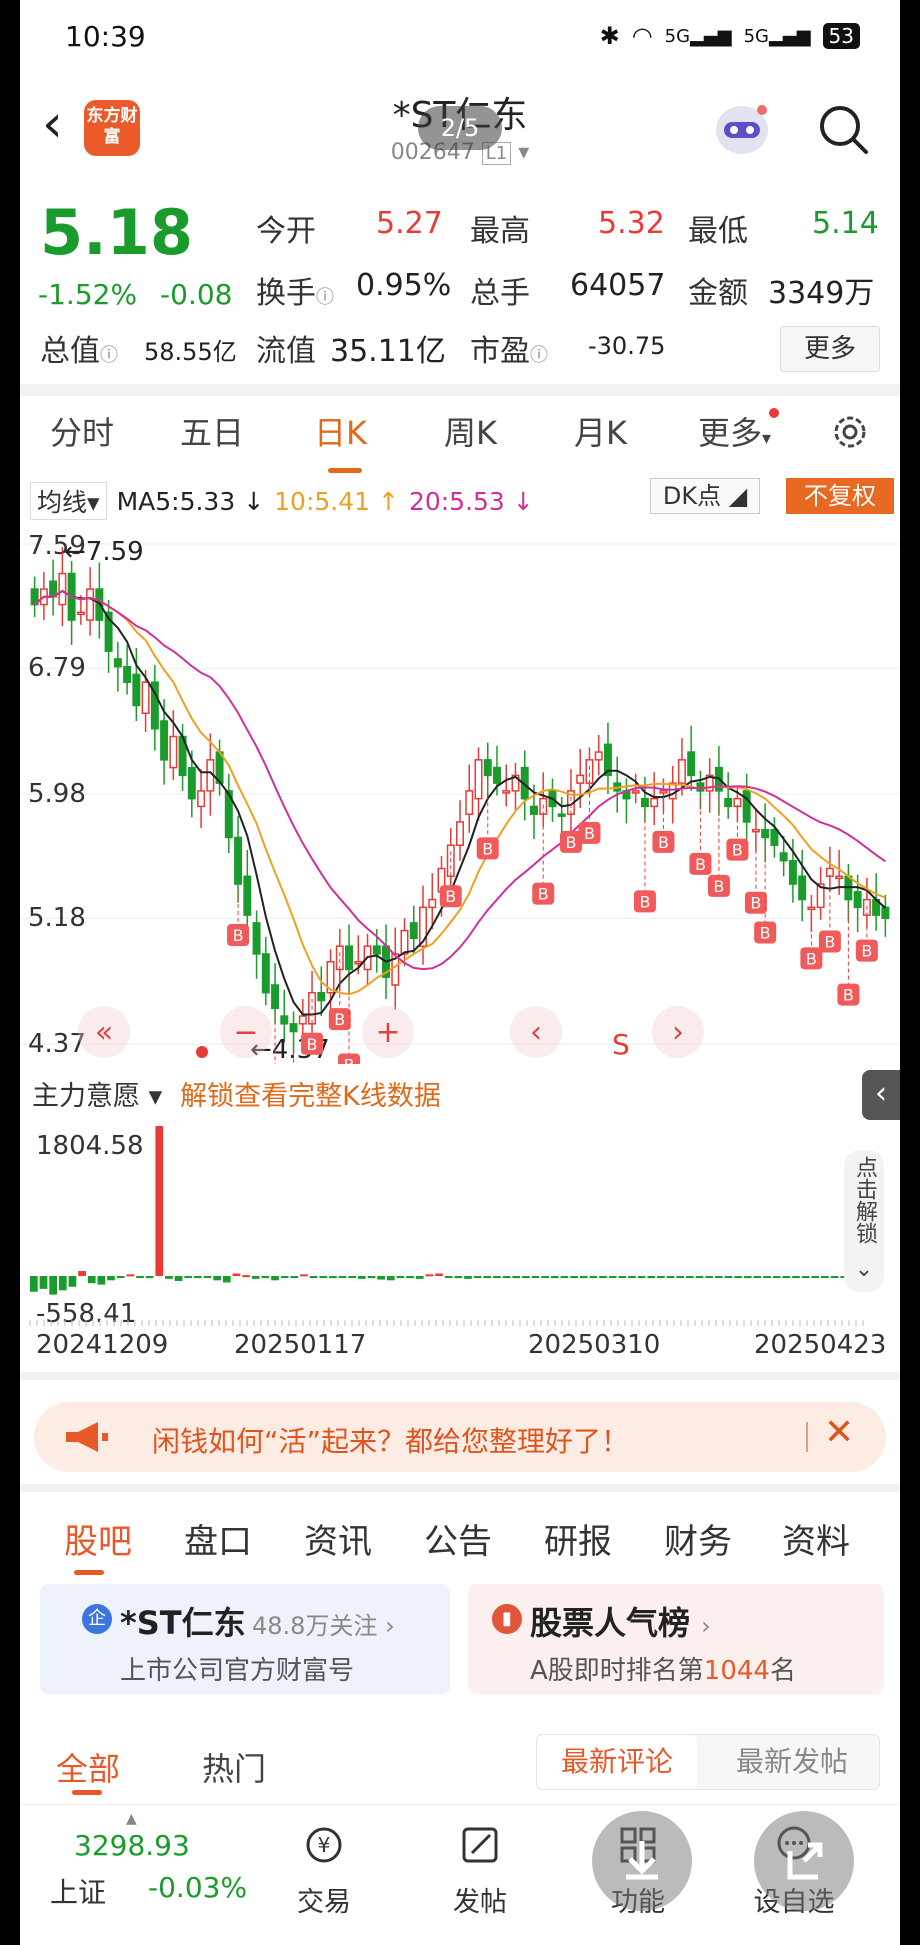  I want to click on date-tick: 20250423, so click(820, 1345).